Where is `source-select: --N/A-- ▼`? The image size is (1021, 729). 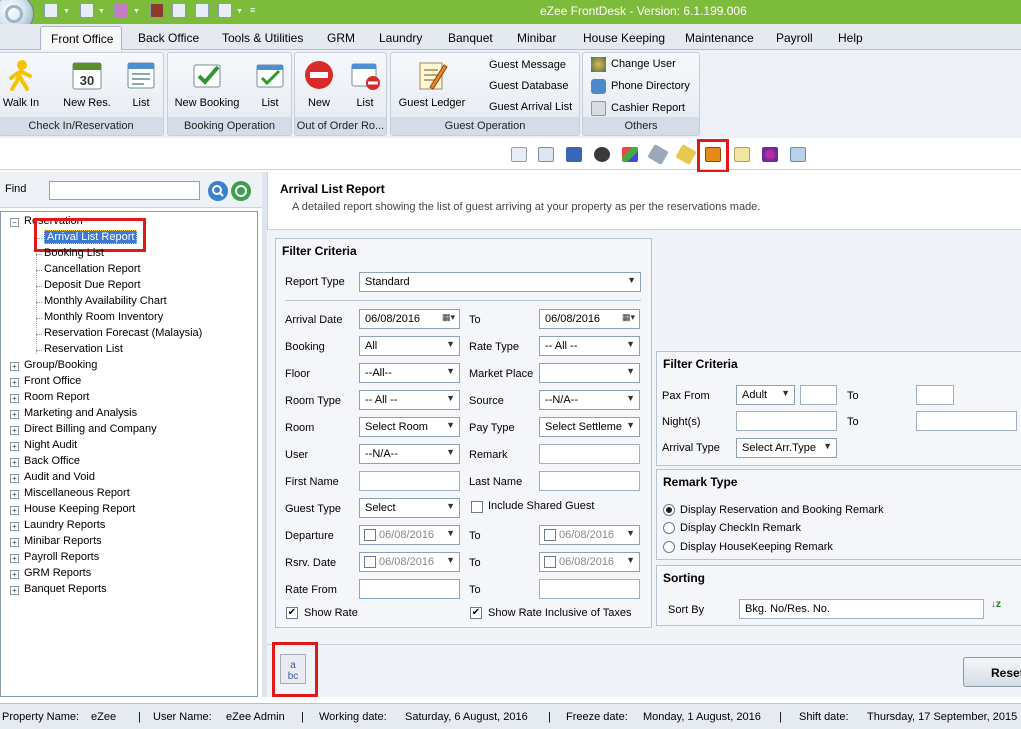
source-select: --N/A-- ▼ is located at coordinates (589, 400).